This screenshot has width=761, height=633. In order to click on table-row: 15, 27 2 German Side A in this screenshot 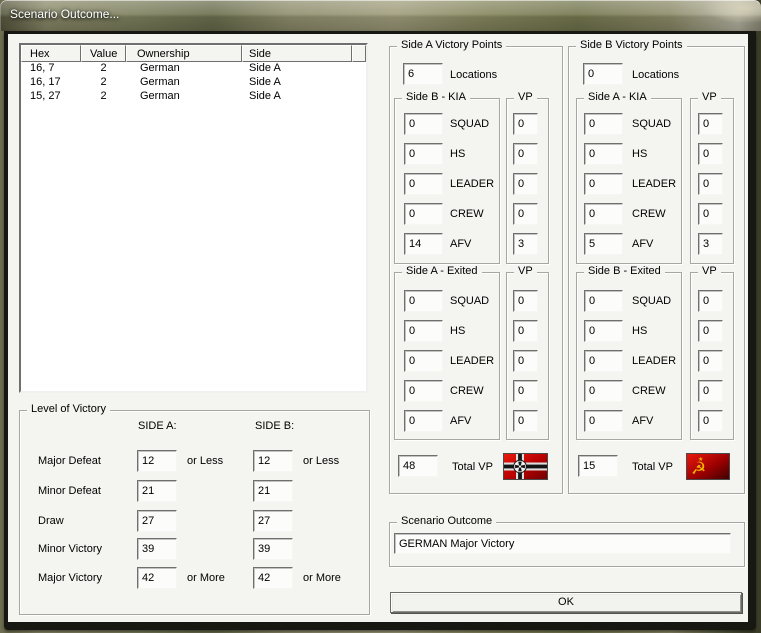, I will do `click(193, 97)`.